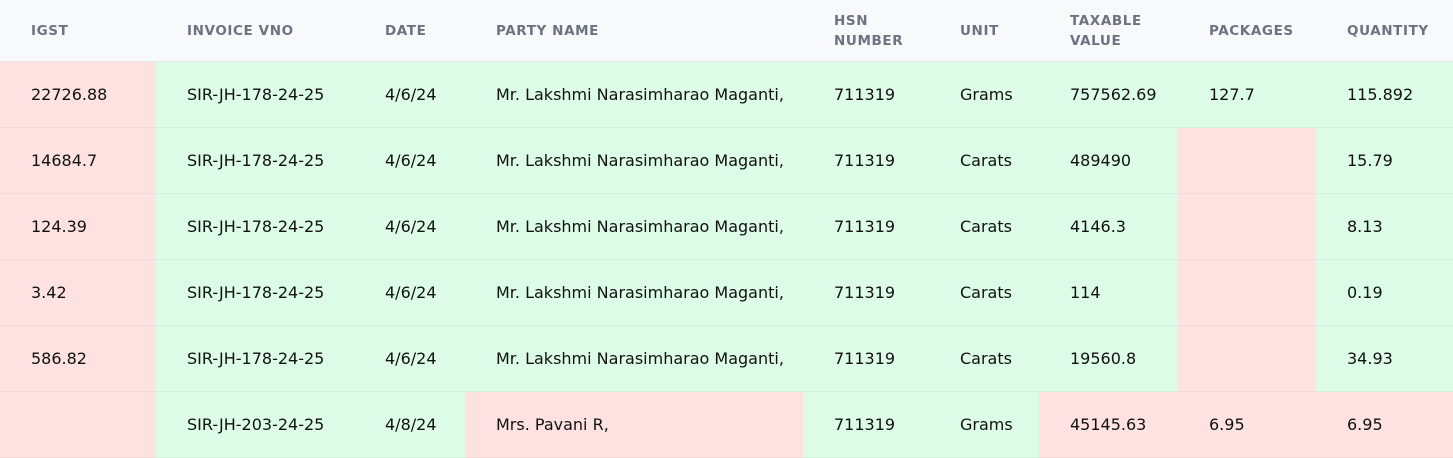 The height and width of the screenshot is (458, 1453). I want to click on cell-quantity: 8.13, so click(1384, 227).